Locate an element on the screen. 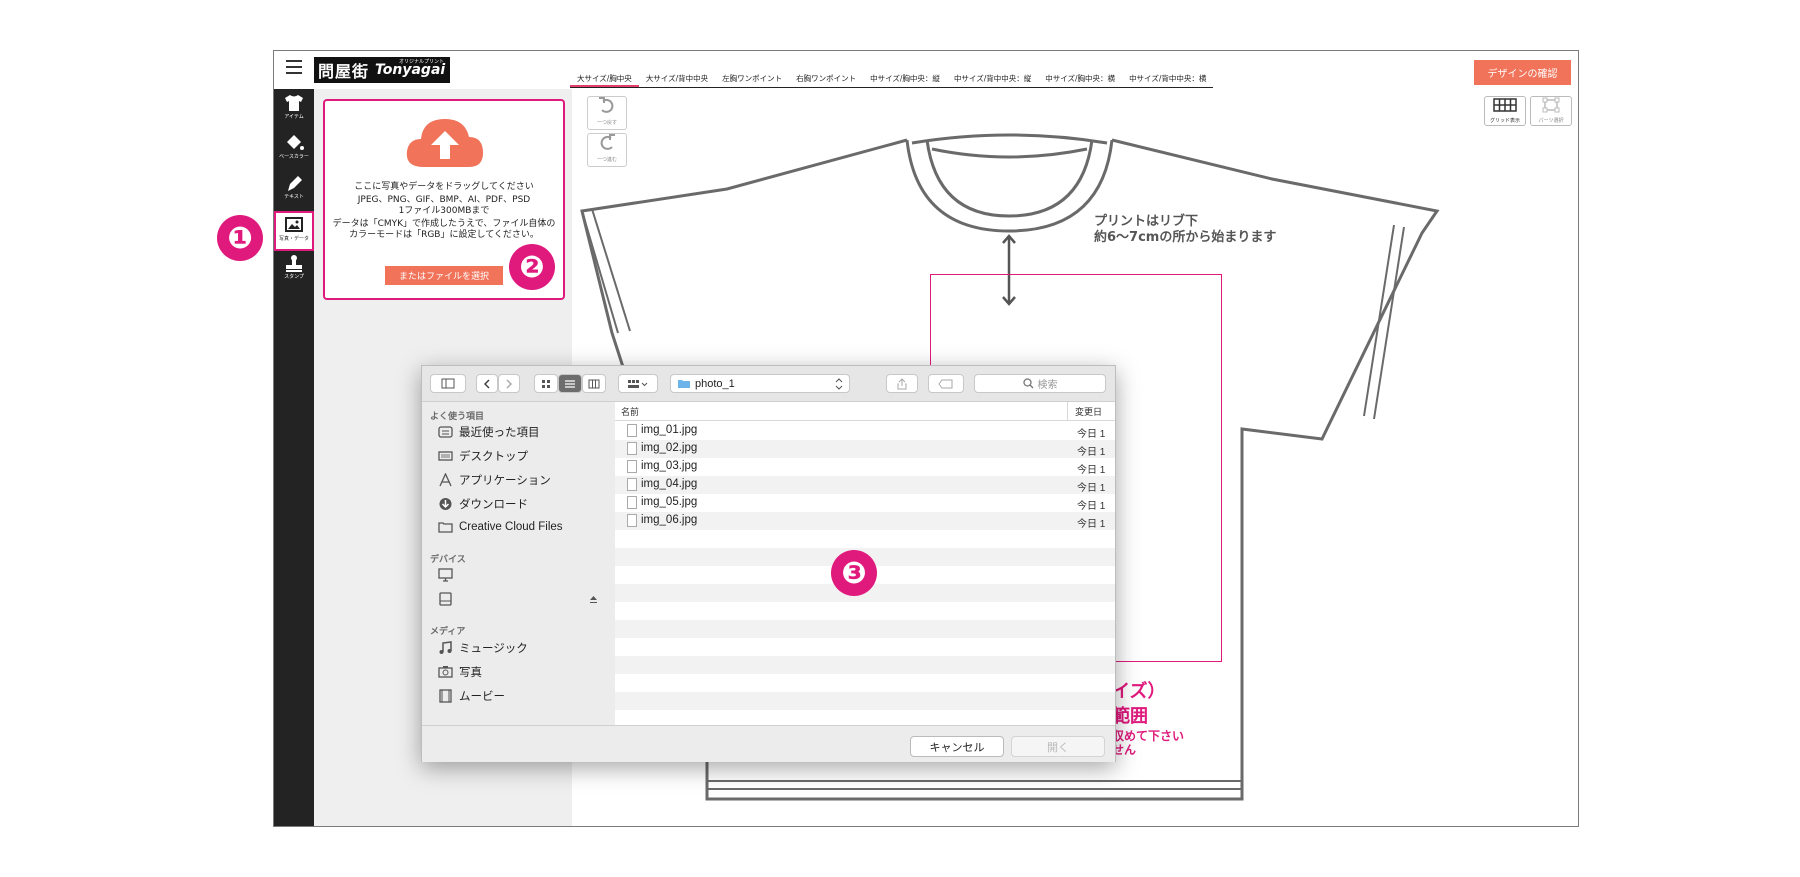 The width and height of the screenshot is (1800, 877). cancel-button: キャンセル is located at coordinates (957, 746).